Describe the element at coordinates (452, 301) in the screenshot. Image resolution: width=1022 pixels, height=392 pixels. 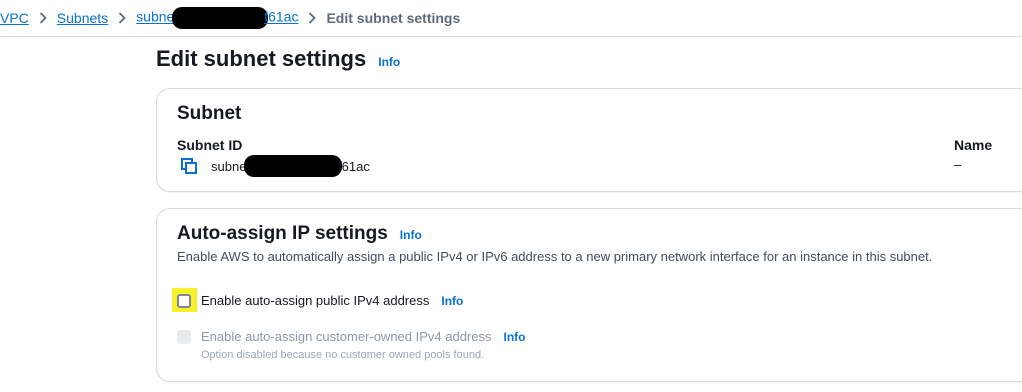
I see `ipv4-info-link: Info` at that location.